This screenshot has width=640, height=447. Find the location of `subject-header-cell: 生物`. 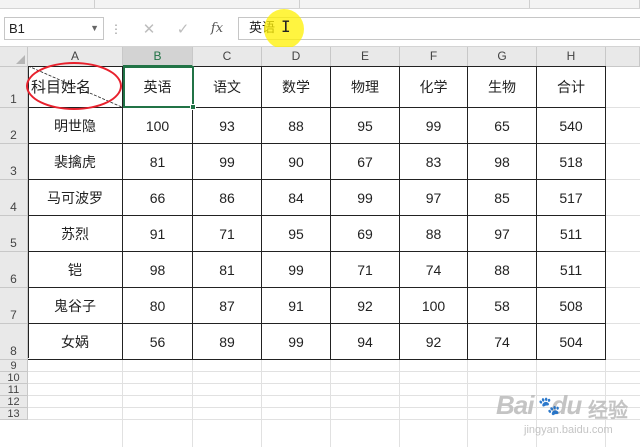

subject-header-cell: 生物 is located at coordinates (502, 87).